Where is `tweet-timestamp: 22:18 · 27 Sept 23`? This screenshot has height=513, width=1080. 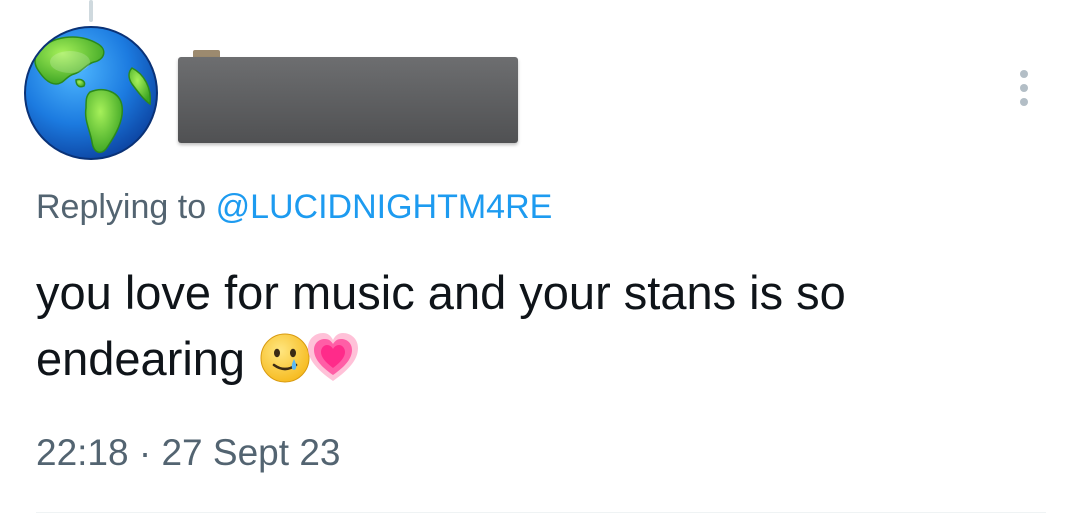
tweet-timestamp: 22:18 · 27 Sept 23 is located at coordinates (188, 453).